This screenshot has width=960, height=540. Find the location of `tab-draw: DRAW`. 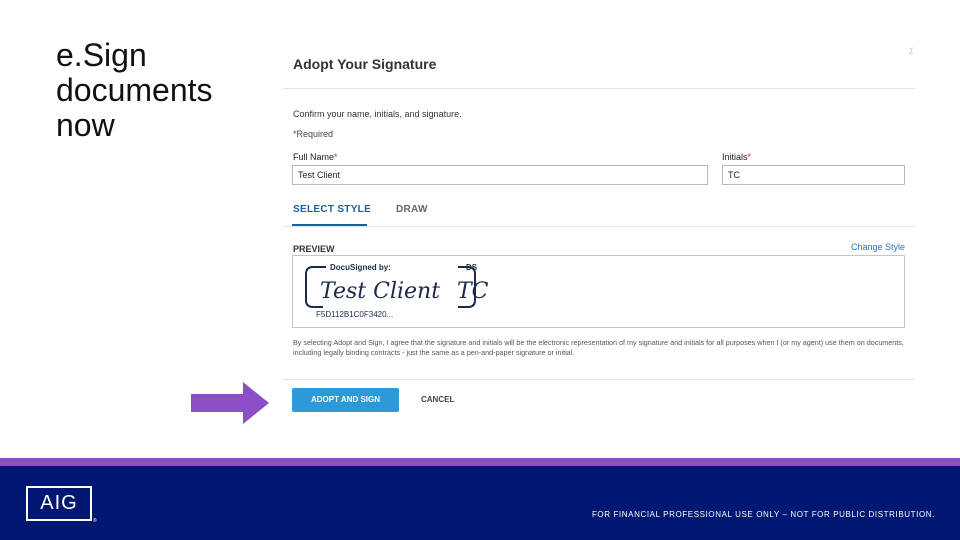

tab-draw: DRAW is located at coordinates (412, 209).